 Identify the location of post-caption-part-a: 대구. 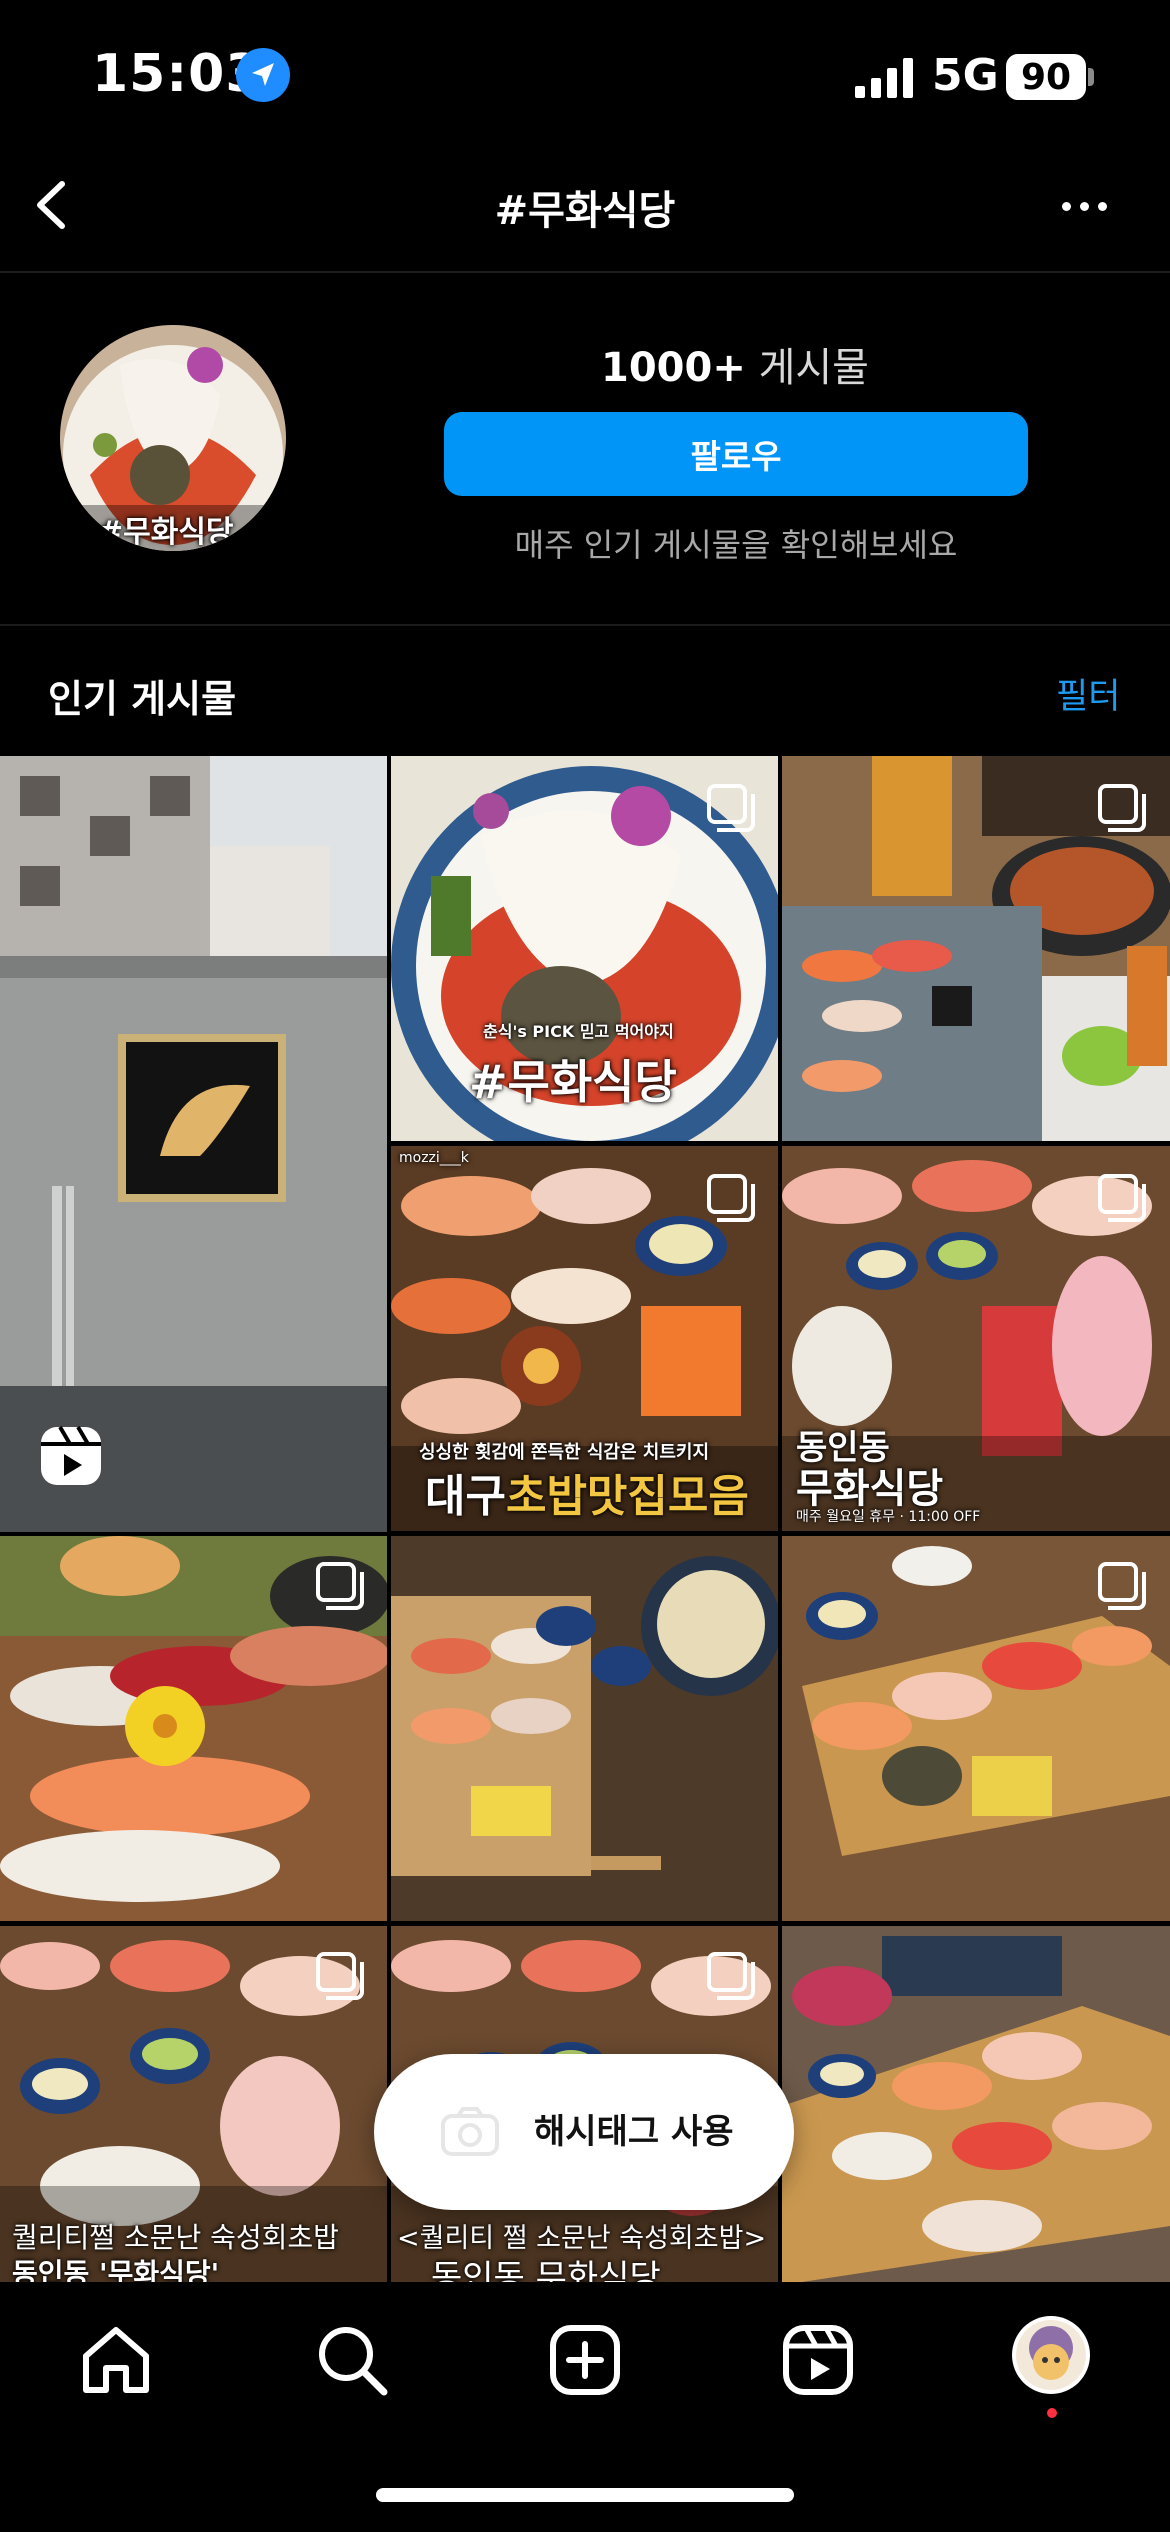
(465, 1496).